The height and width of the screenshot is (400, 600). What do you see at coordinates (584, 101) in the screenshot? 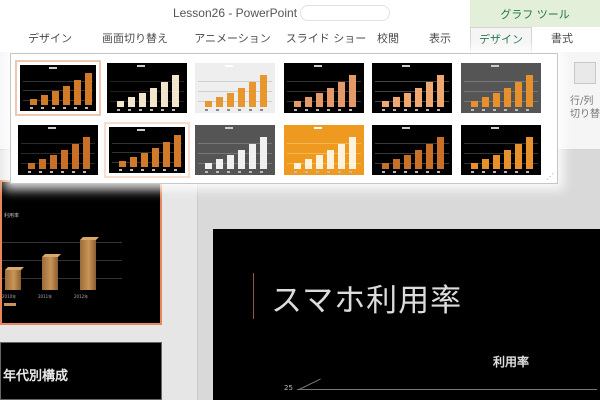
I see `switch-row-column-button: 行/列 切り替` at bounding box center [584, 101].